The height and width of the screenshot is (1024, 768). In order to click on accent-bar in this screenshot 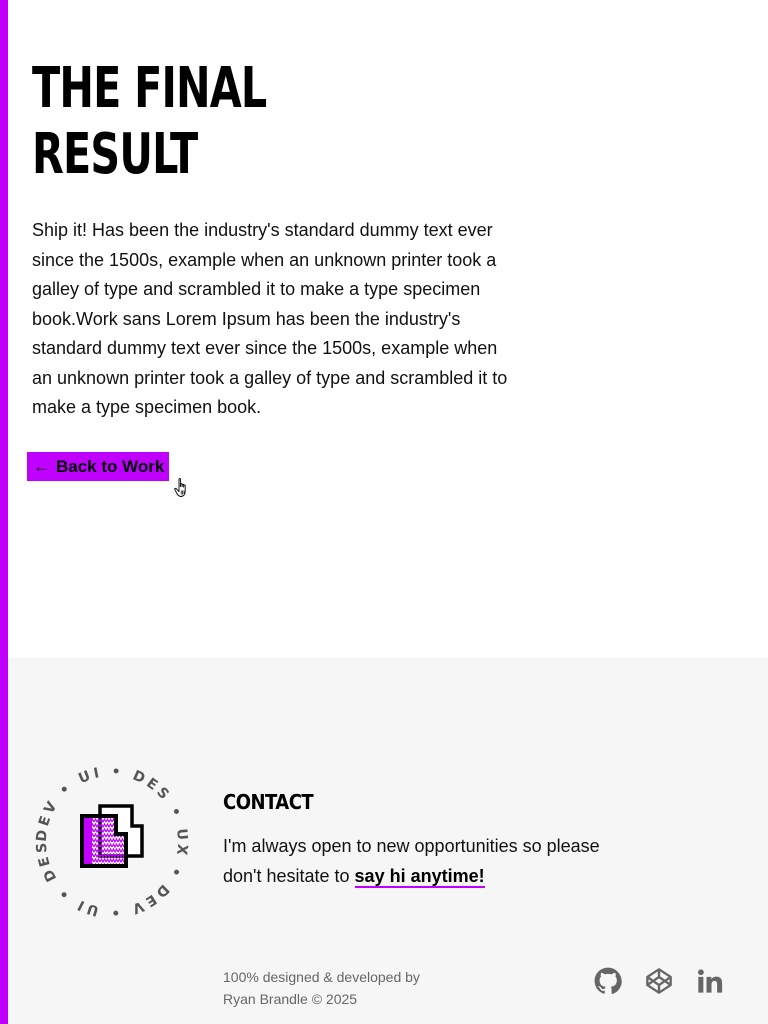, I will do `click(4, 512)`.